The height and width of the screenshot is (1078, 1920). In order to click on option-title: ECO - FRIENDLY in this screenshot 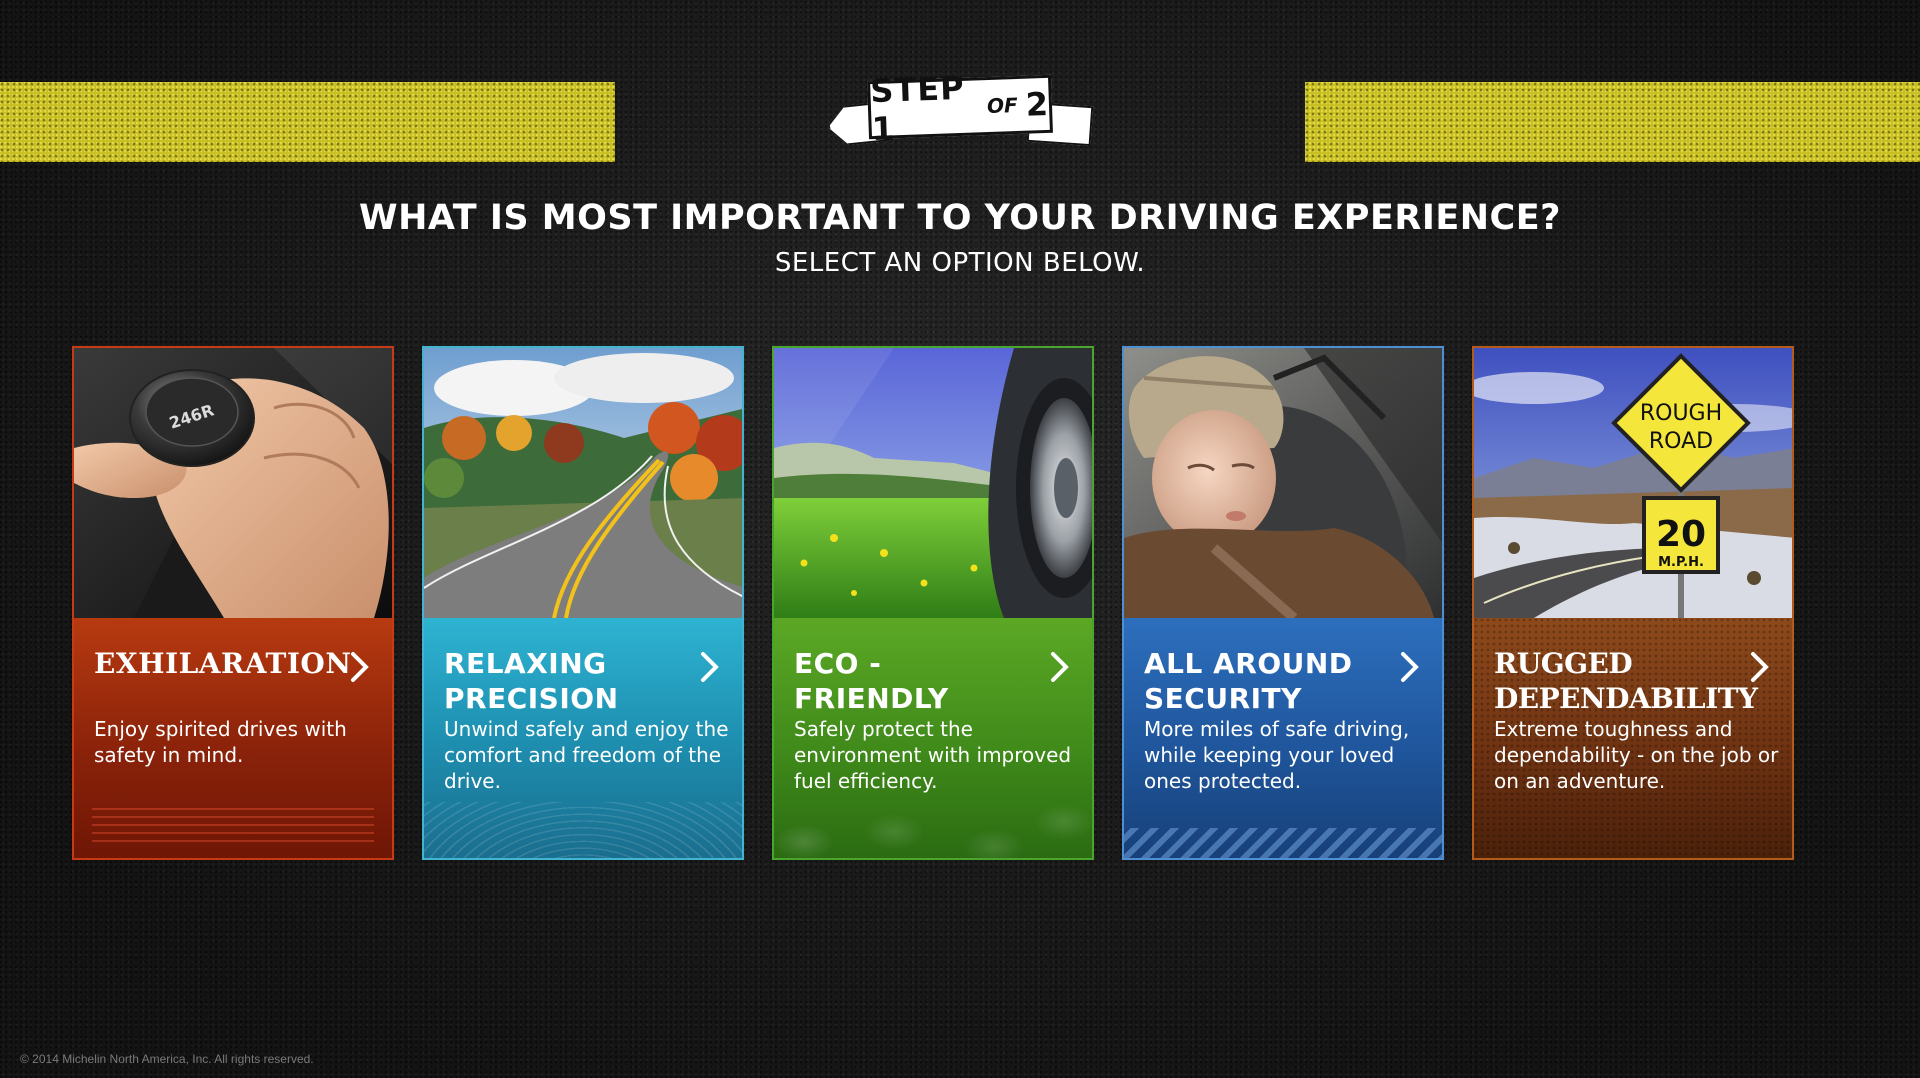, I will do `click(871, 681)`.